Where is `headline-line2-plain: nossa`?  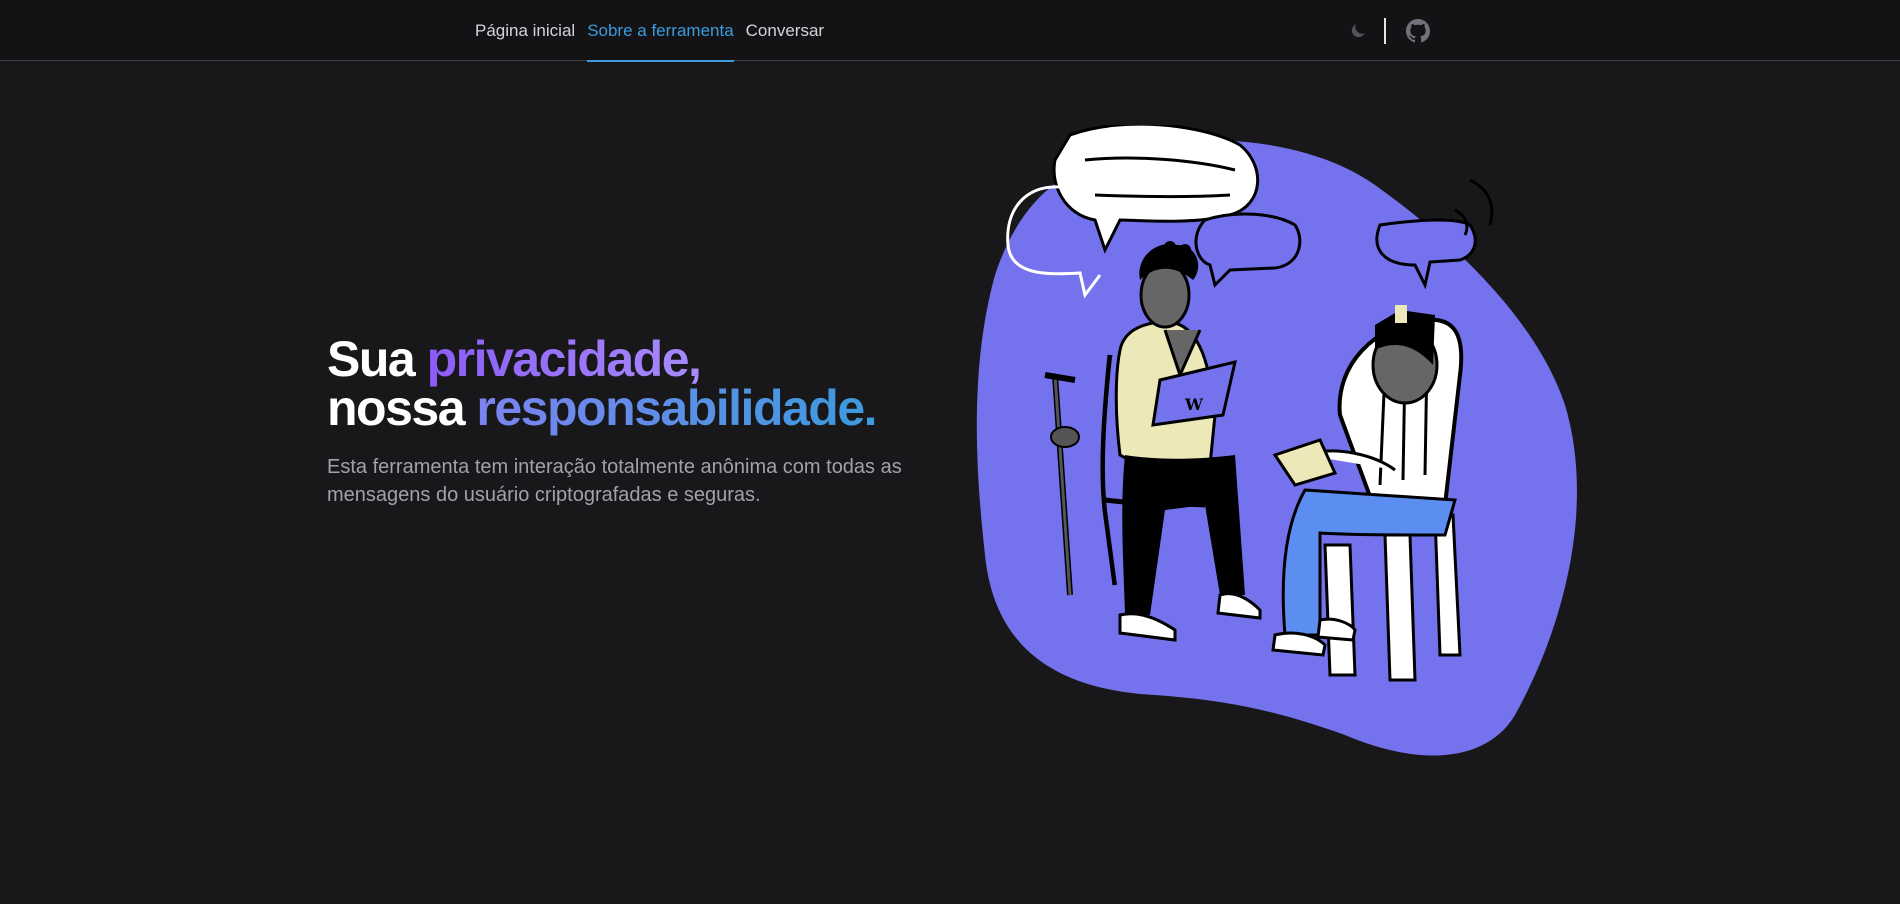 headline-line2-plain: nossa is located at coordinates (402, 408).